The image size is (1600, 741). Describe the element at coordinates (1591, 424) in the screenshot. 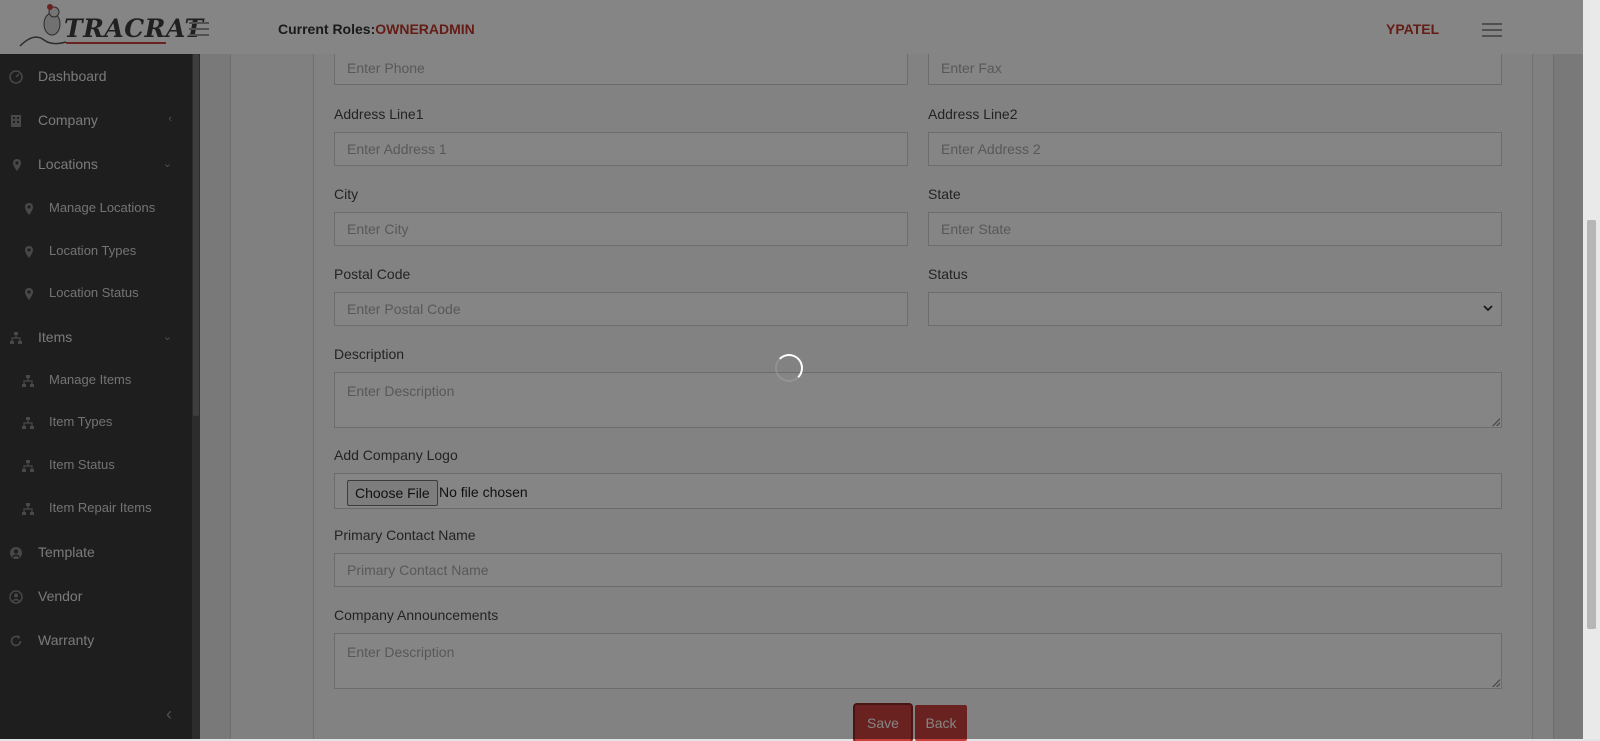

I see `page-scrollbar-thumb` at that location.